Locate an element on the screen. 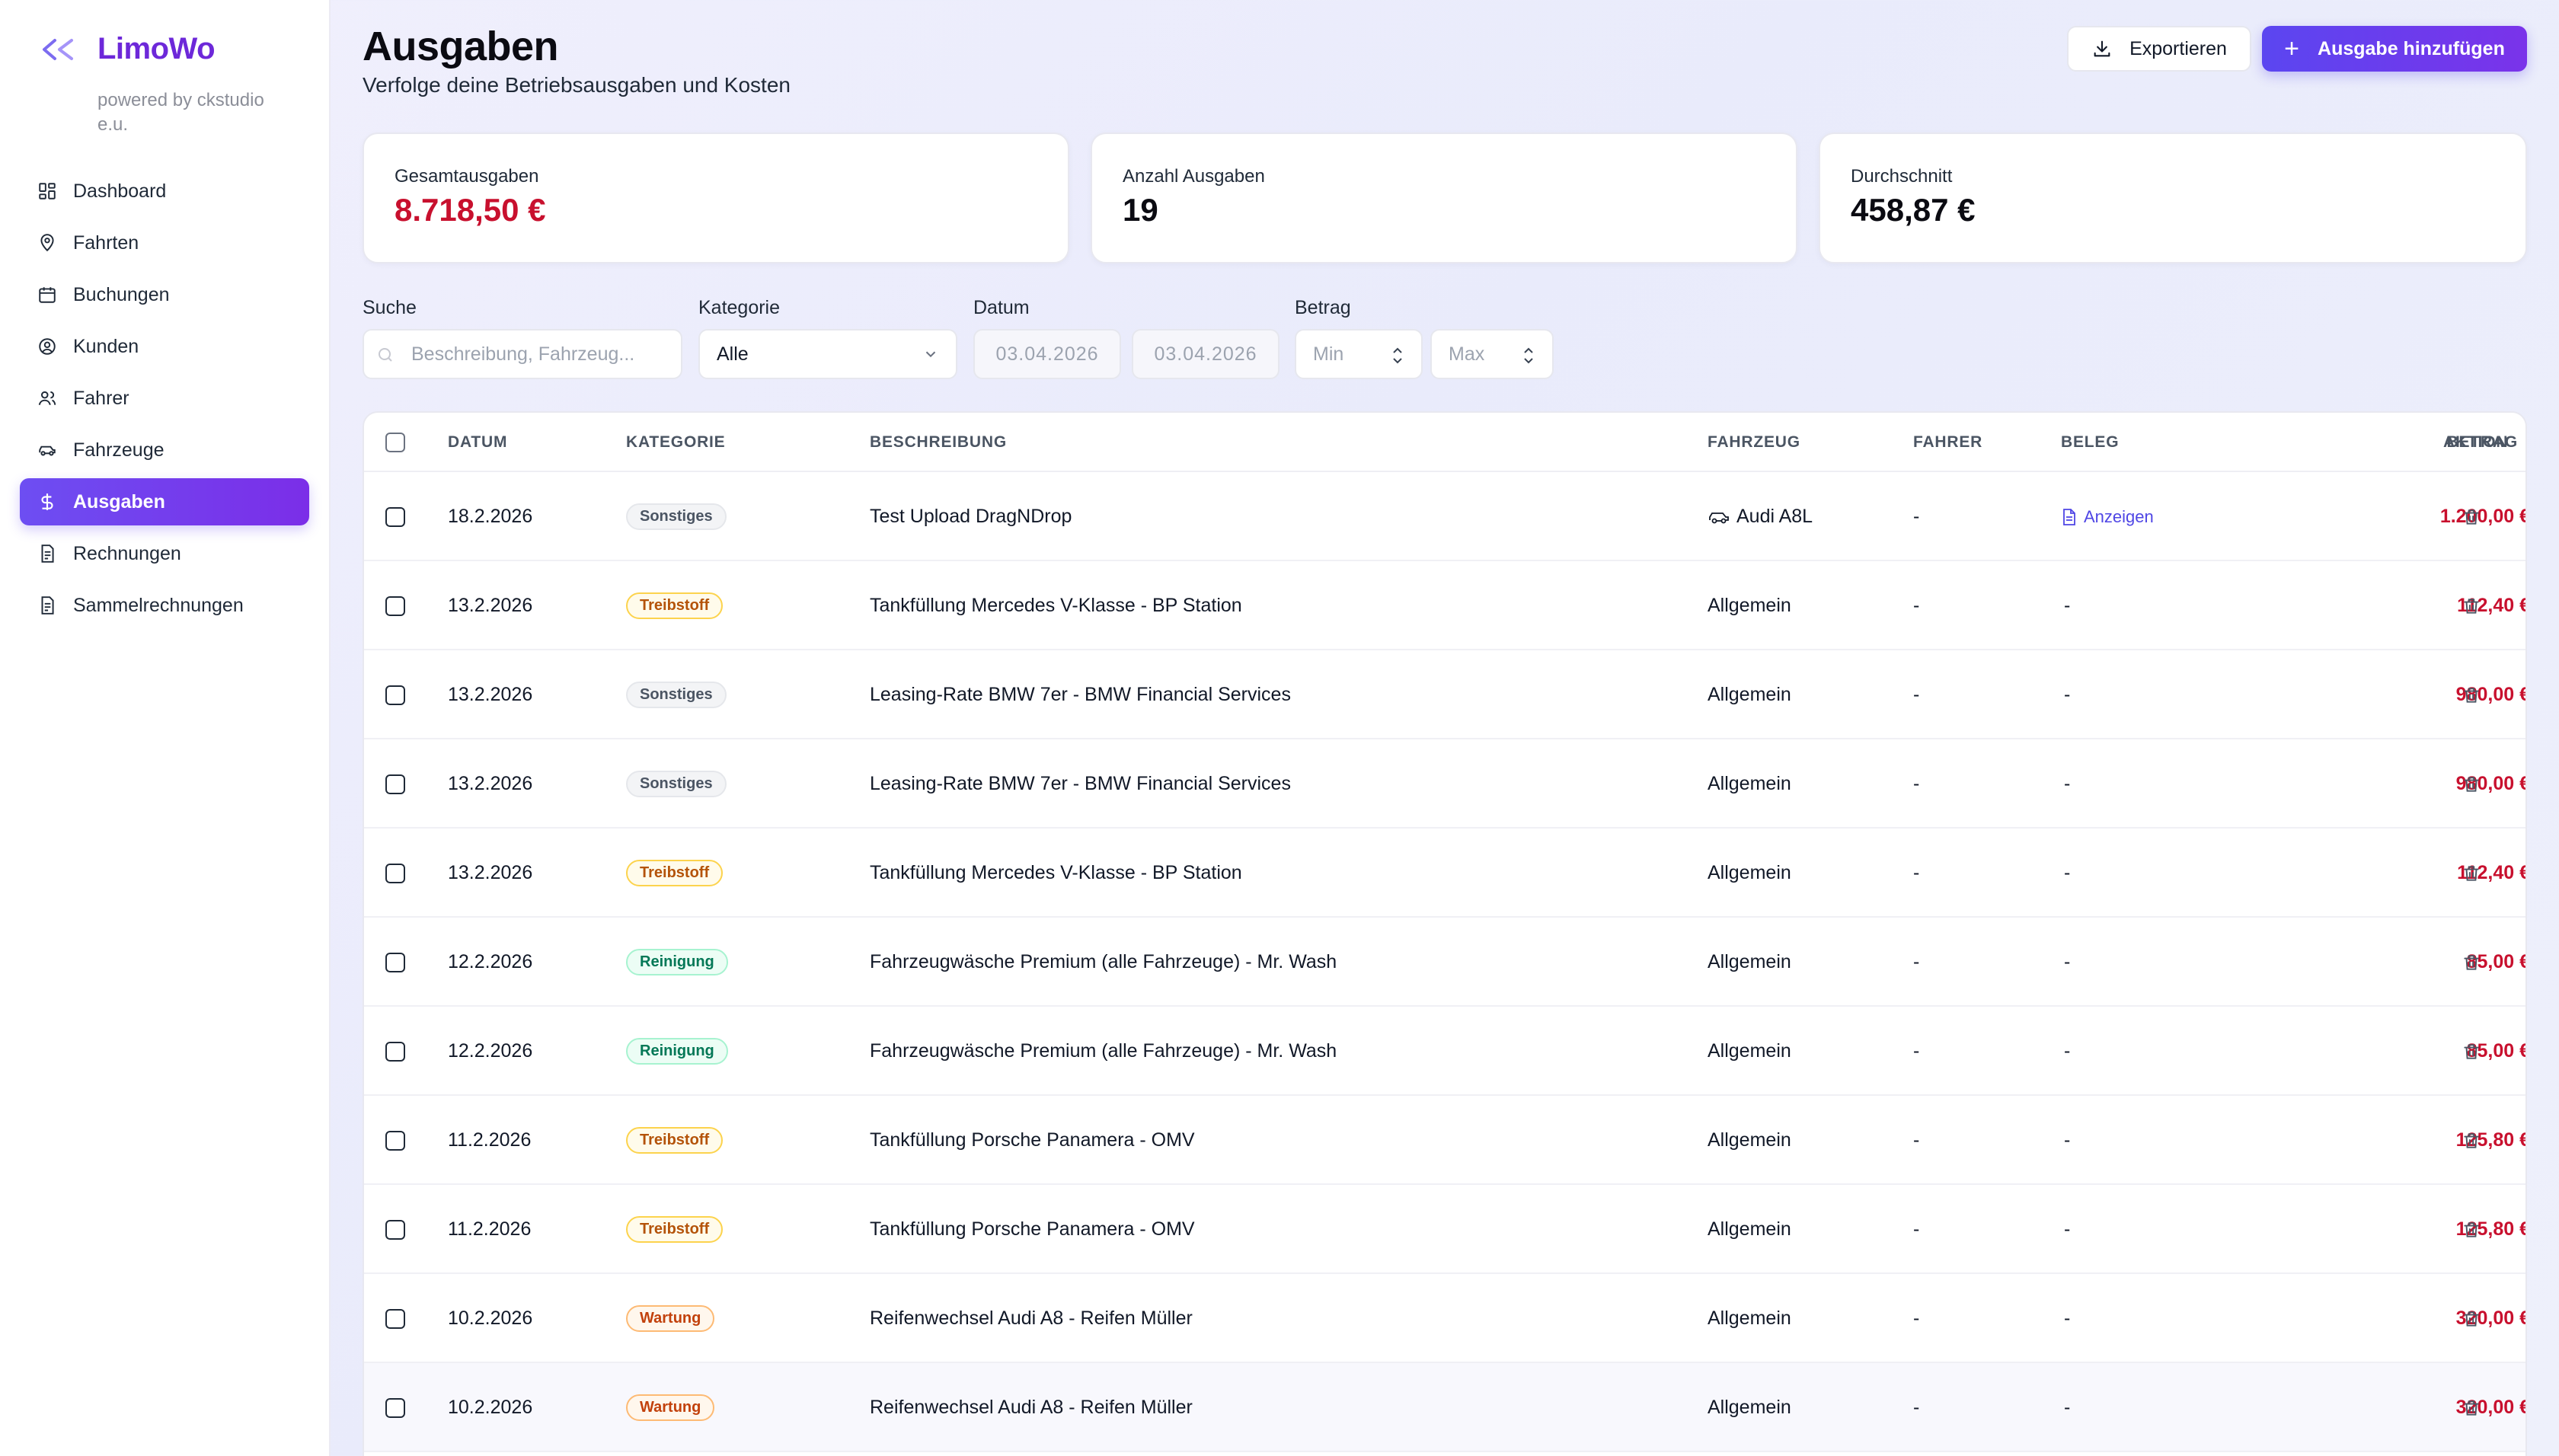  select-all-checkbox is located at coordinates (395, 442).